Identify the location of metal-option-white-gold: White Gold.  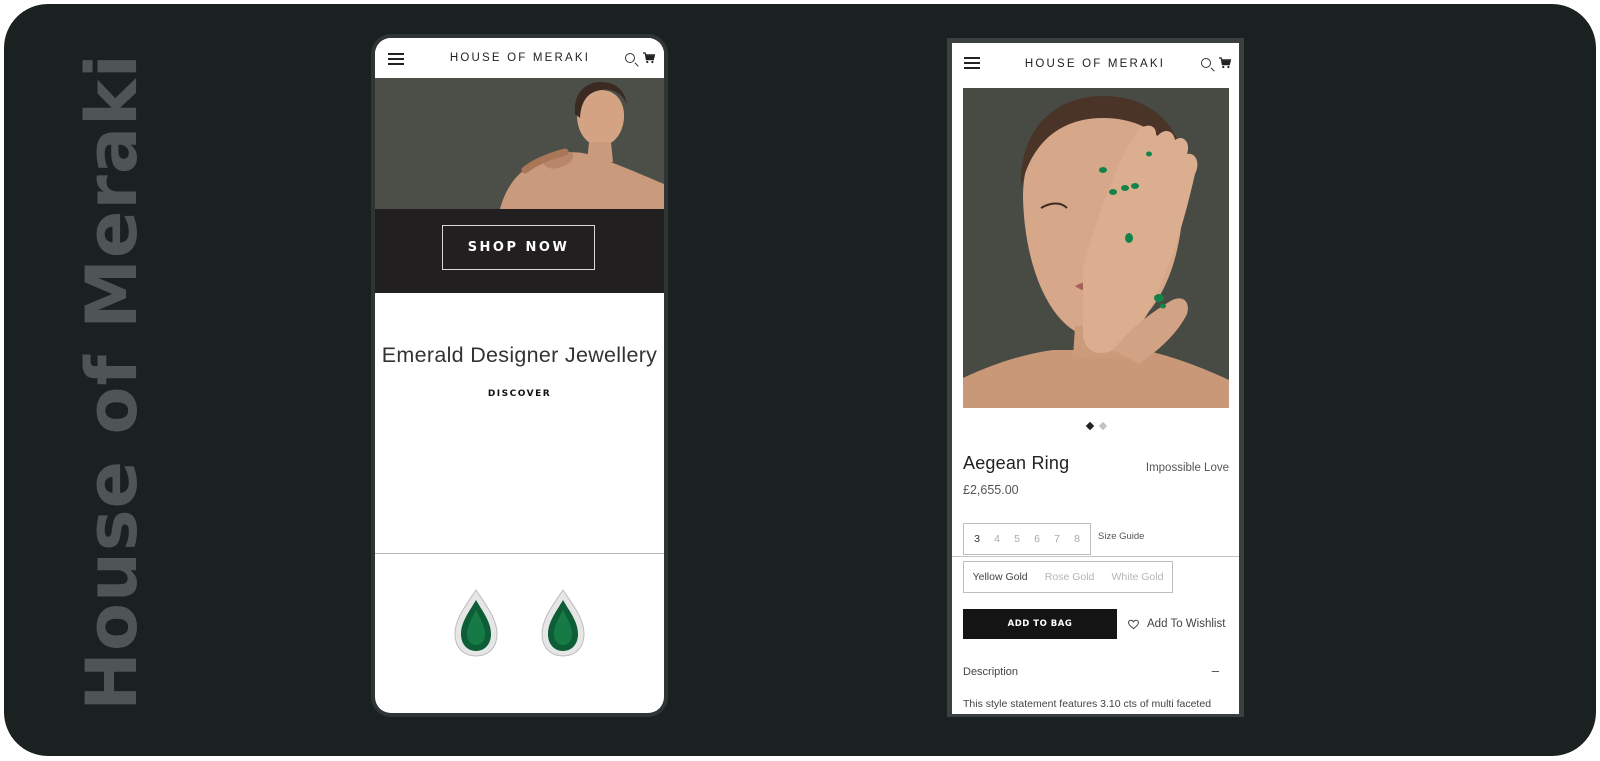
(1138, 577).